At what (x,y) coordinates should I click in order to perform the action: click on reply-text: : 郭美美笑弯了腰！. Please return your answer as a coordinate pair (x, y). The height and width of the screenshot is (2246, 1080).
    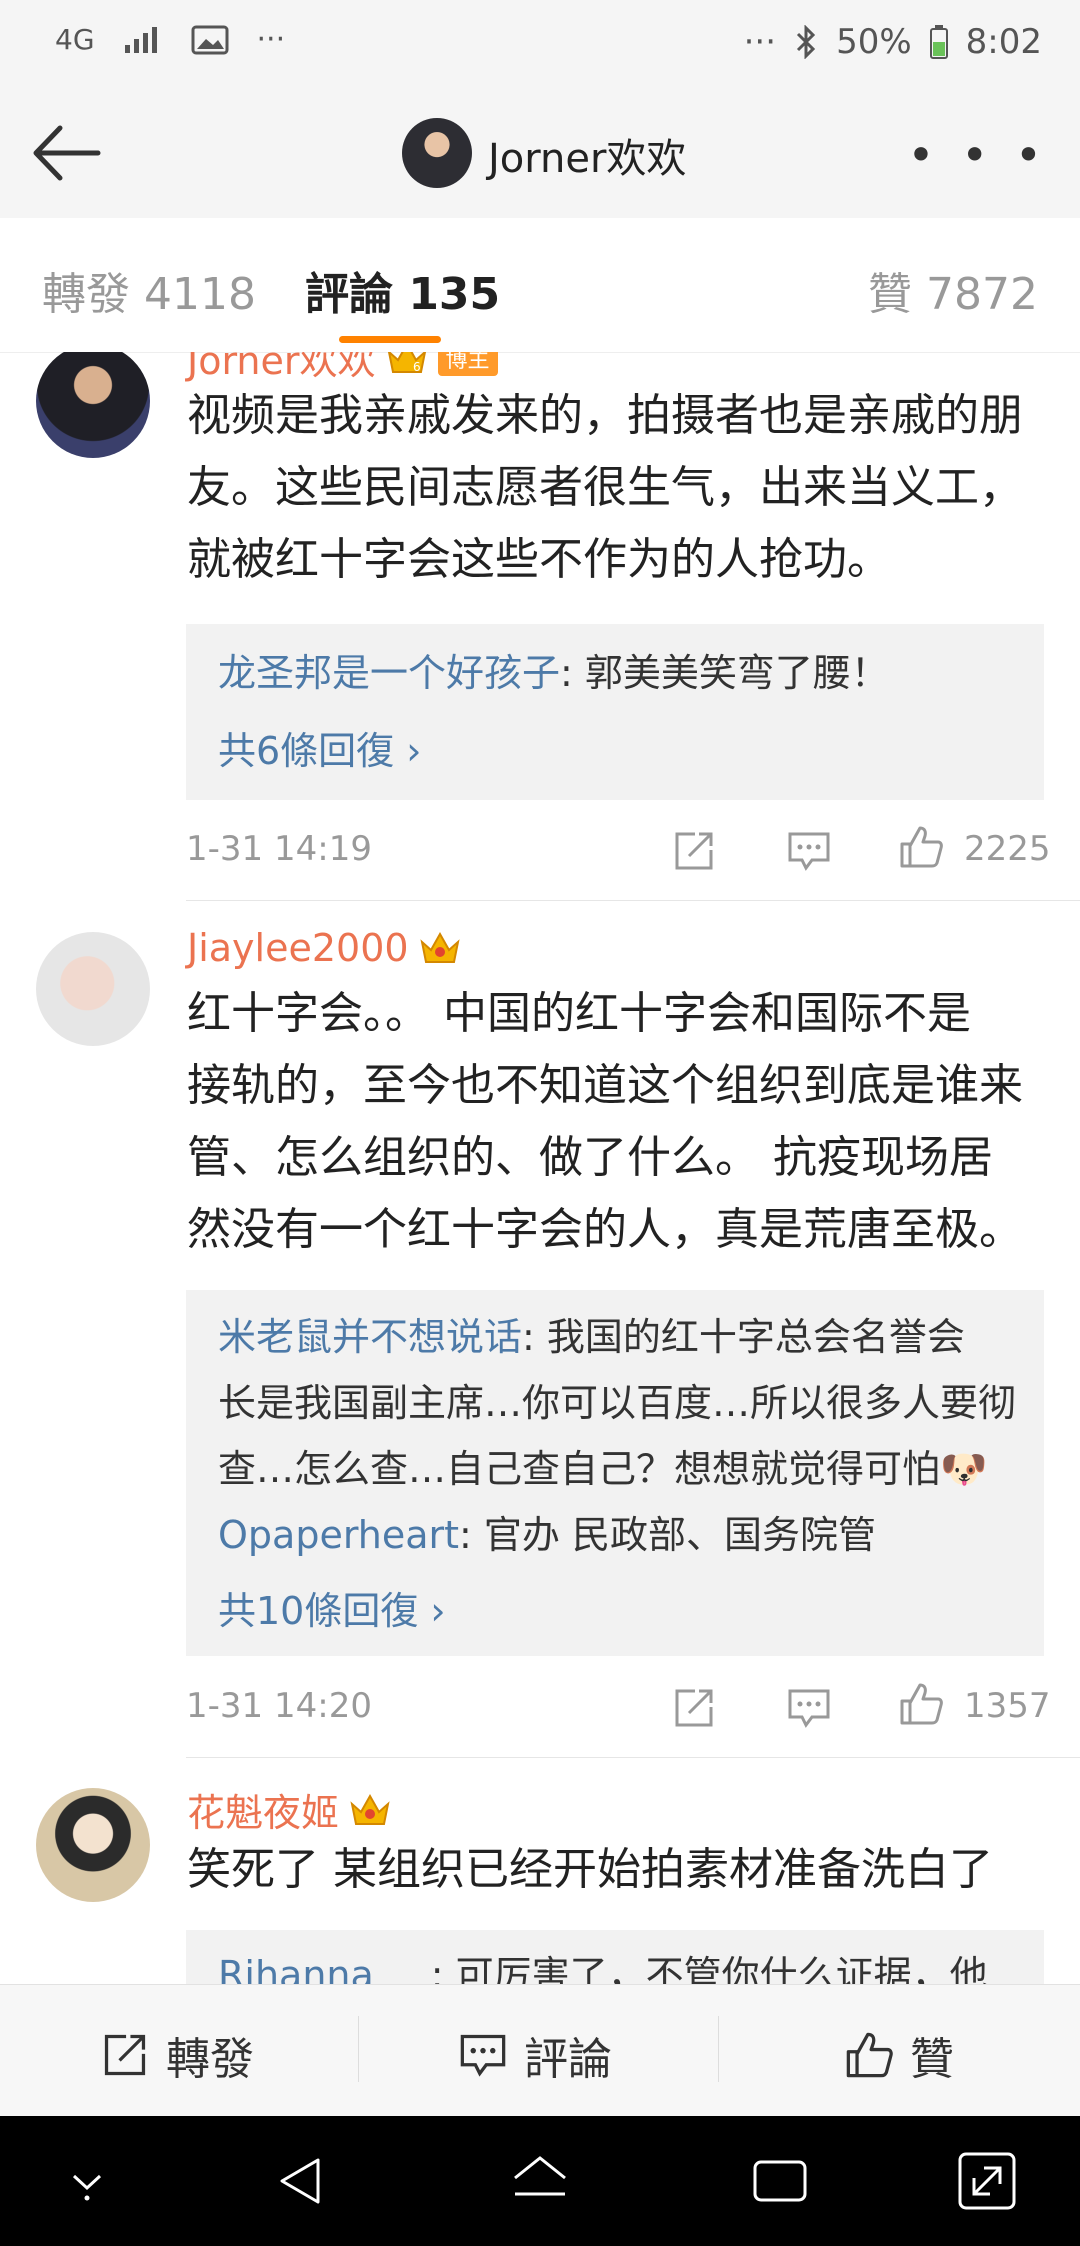
    Looking at the image, I should click on (724, 673).